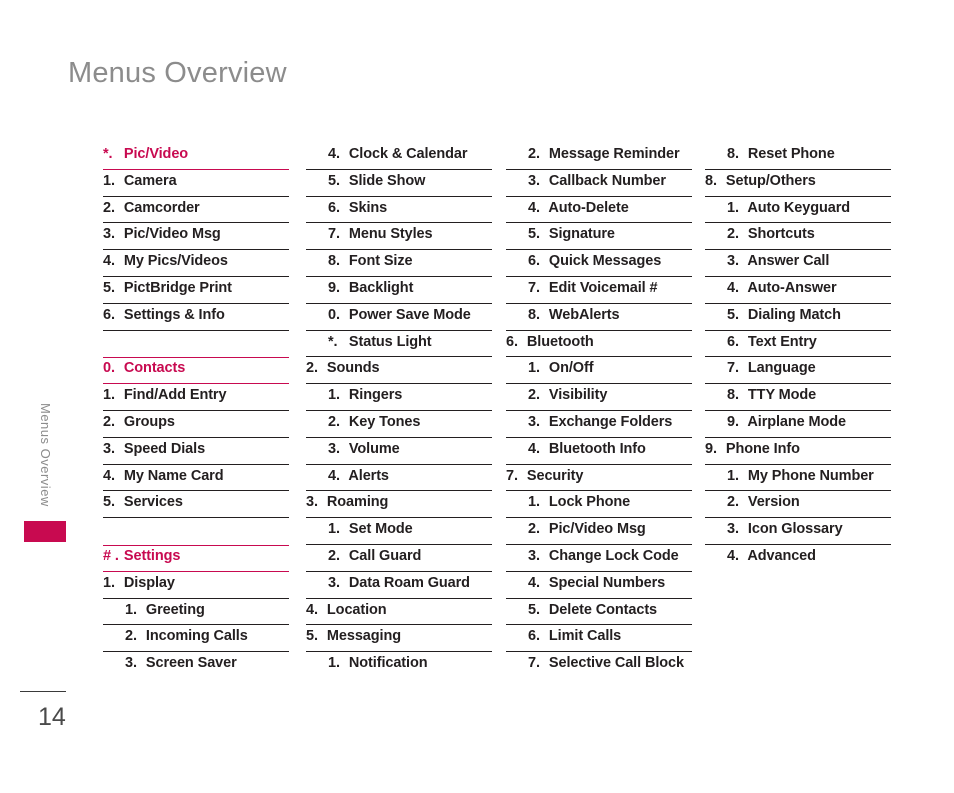 Image resolution: width=954 pixels, height=793 pixels. I want to click on menu-item-label: 2. Shortcuts, so click(771, 234).